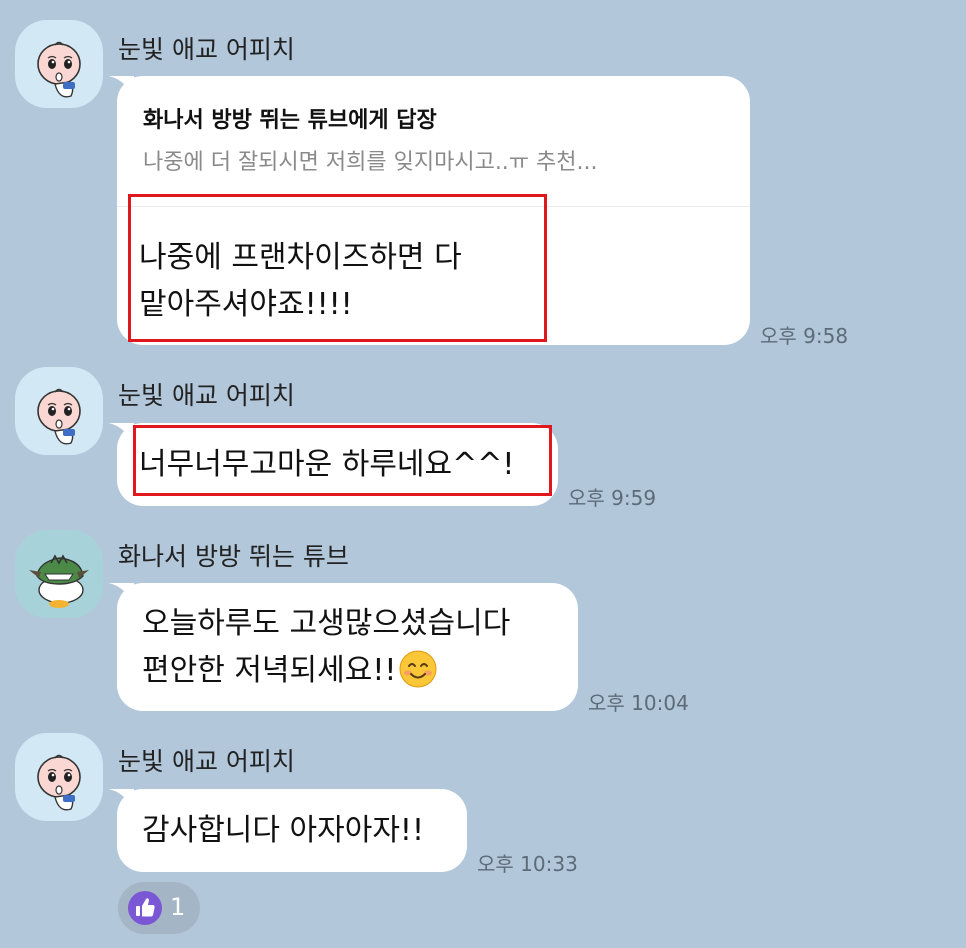  I want to click on reaction-count: 1, so click(178, 907).